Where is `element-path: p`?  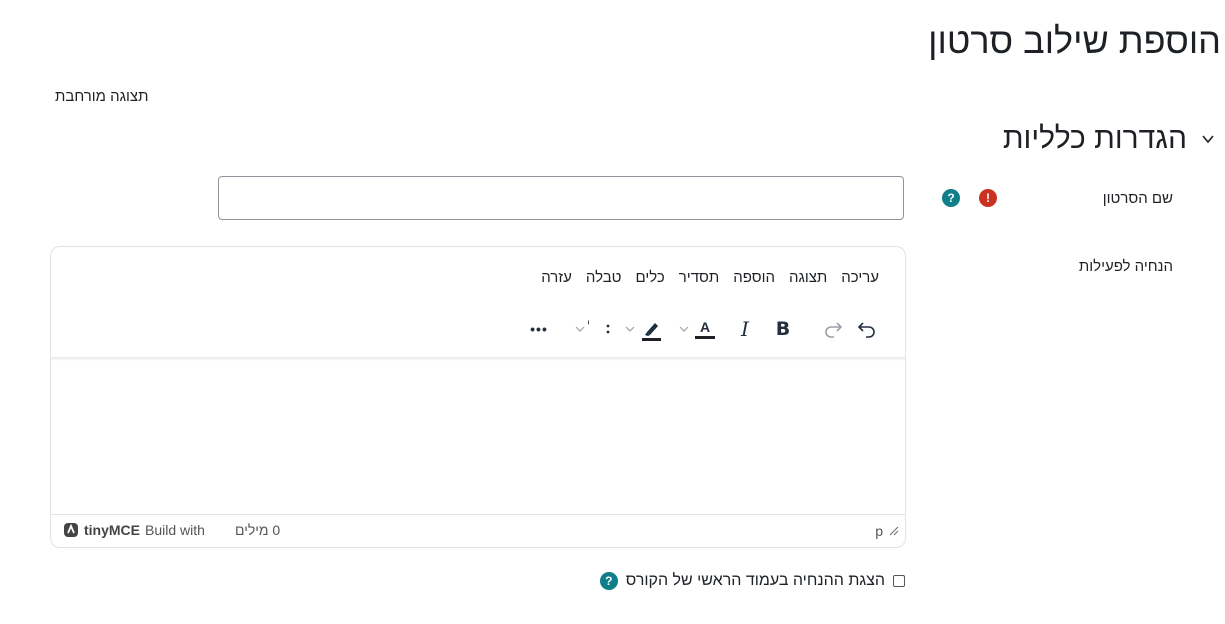 element-path: p is located at coordinates (879, 531).